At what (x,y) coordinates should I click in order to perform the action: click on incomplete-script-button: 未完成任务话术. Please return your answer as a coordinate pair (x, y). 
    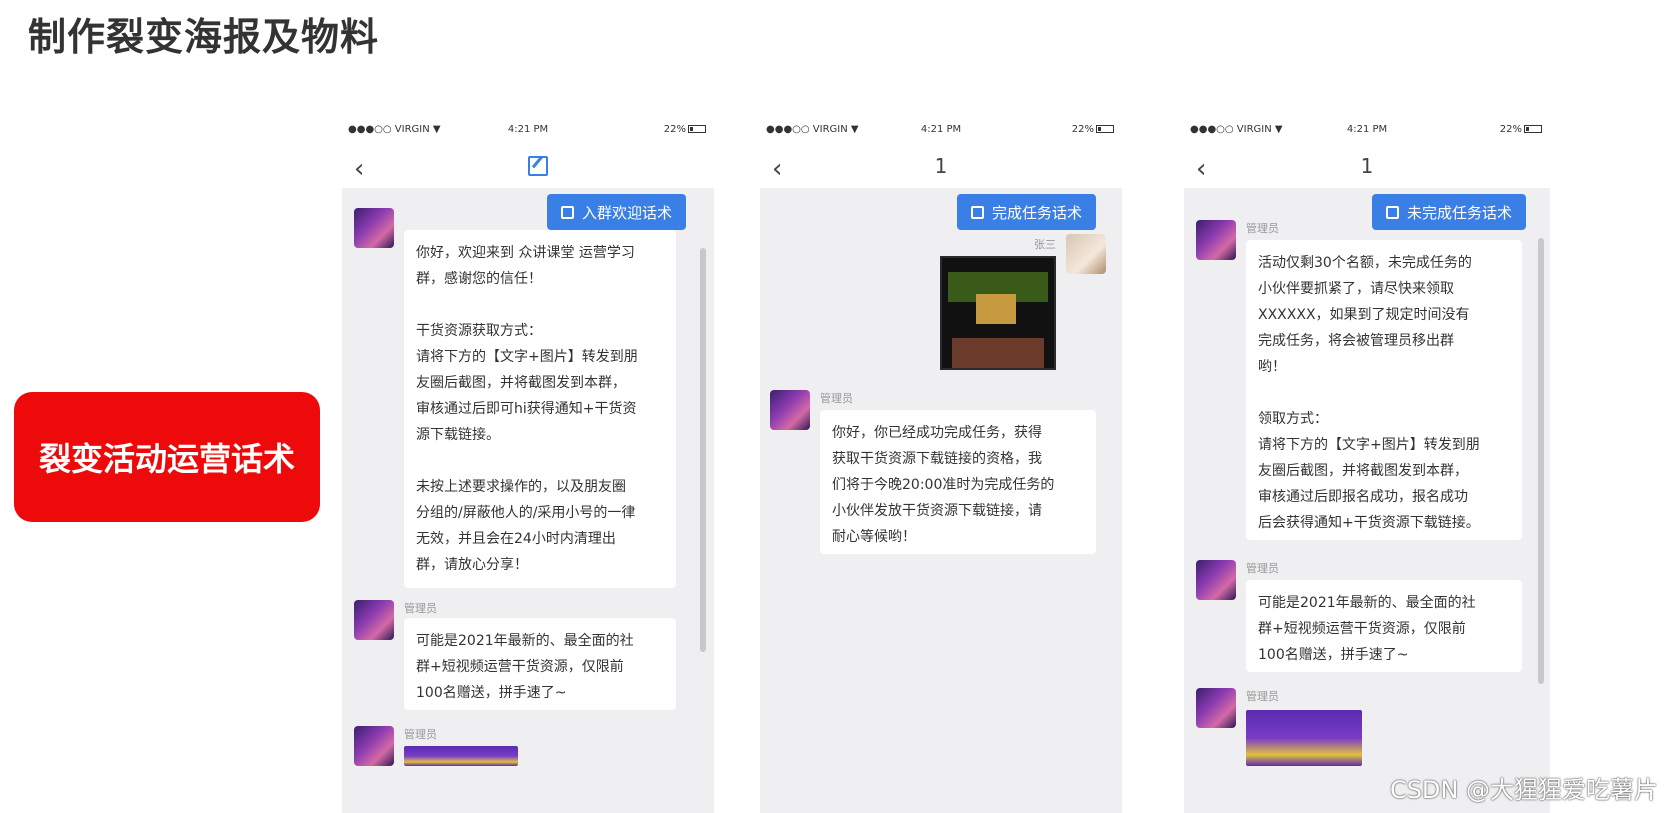
    Looking at the image, I should click on (1448, 212).